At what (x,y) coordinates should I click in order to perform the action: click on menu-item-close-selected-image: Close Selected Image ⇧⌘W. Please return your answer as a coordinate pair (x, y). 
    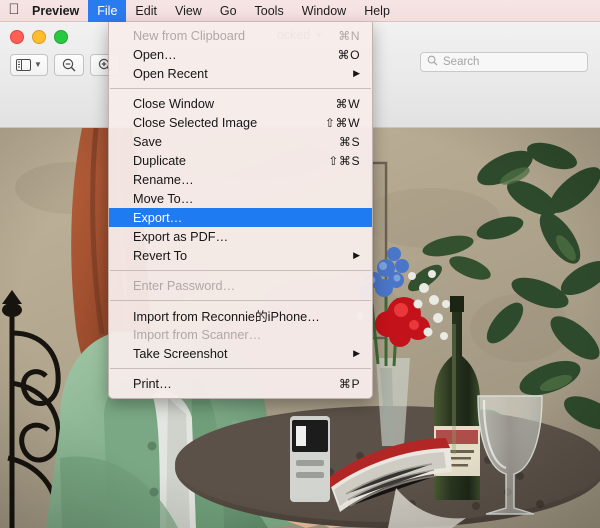
    Looking at the image, I should click on (240, 122).